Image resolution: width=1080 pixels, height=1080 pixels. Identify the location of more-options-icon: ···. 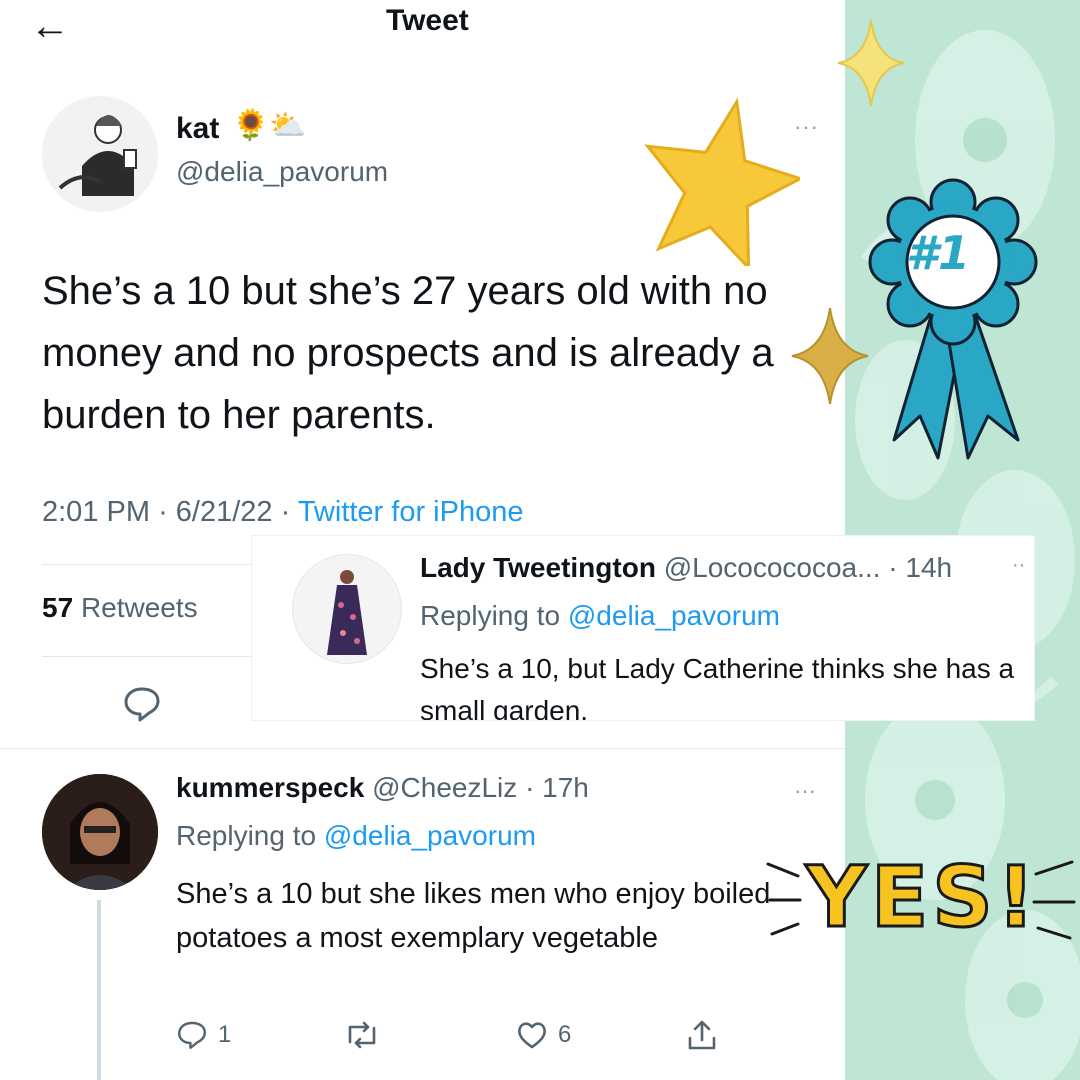
(805, 791).